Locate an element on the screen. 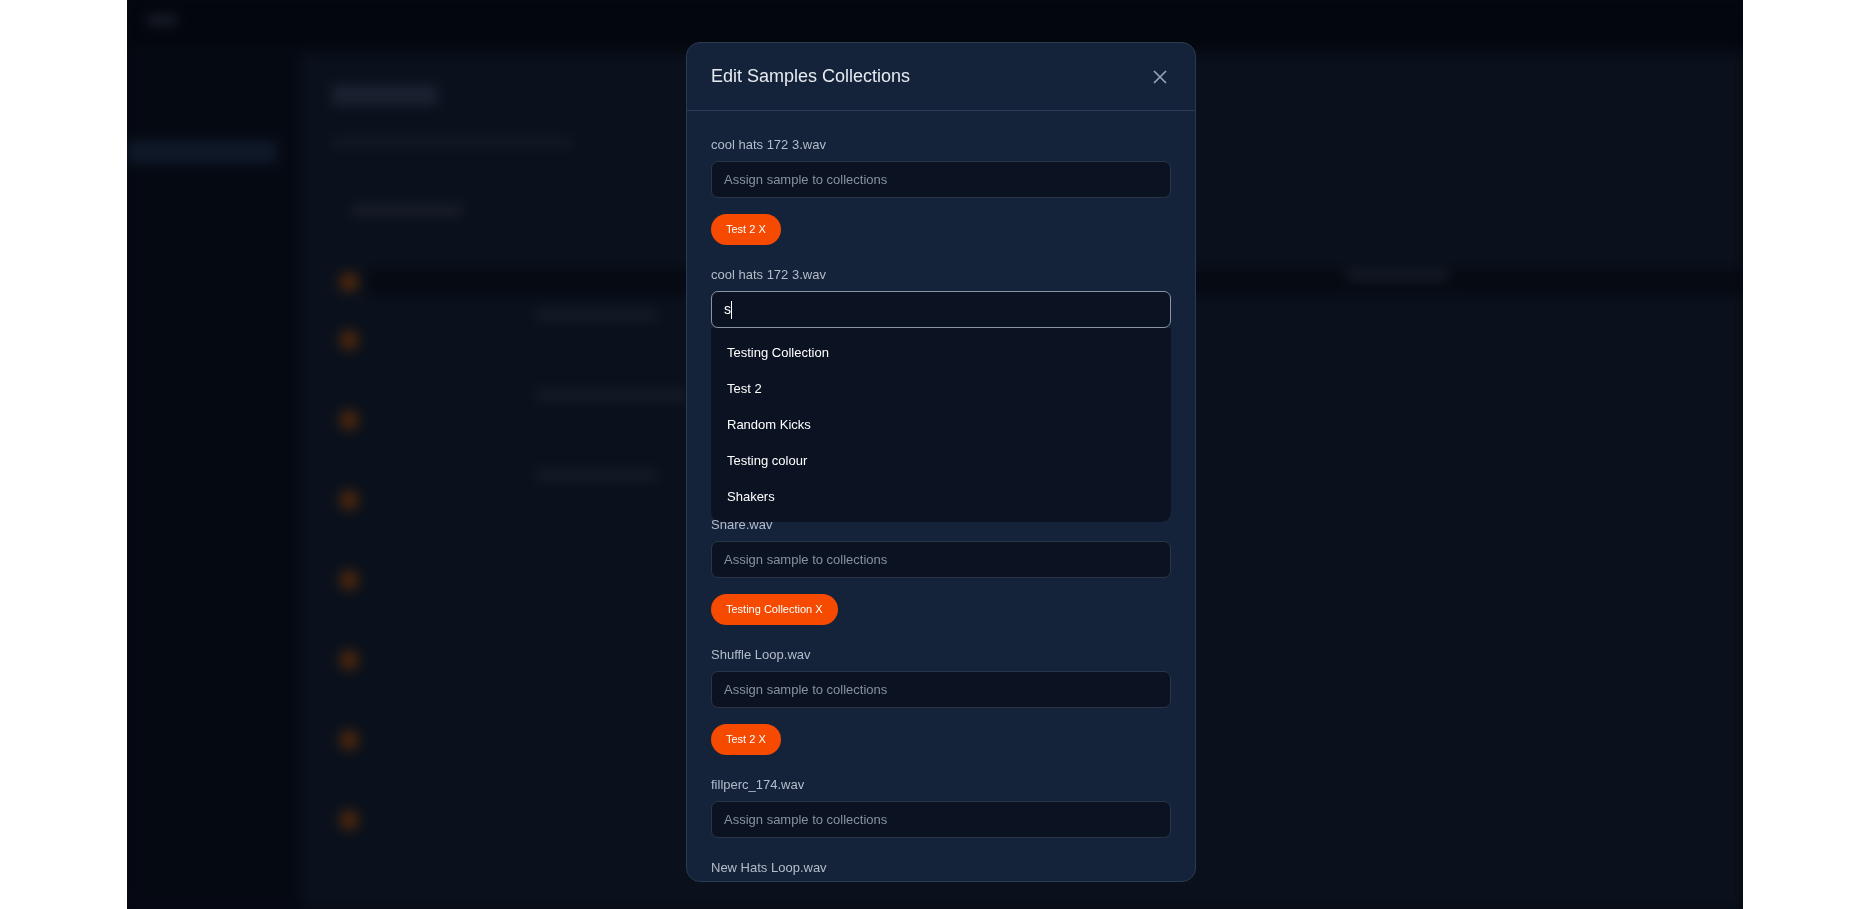 This screenshot has width=1870, height=909. sample-filename: Snare.wav is located at coordinates (742, 524).